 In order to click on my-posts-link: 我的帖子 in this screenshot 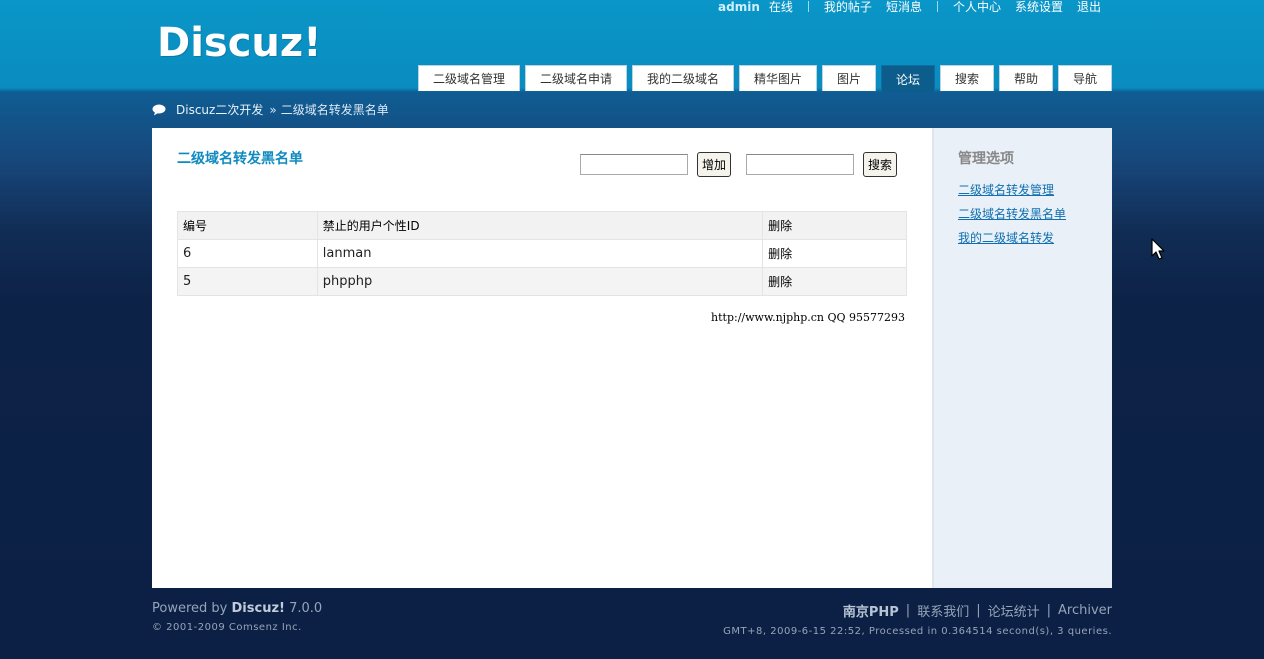, I will do `click(848, 7)`.